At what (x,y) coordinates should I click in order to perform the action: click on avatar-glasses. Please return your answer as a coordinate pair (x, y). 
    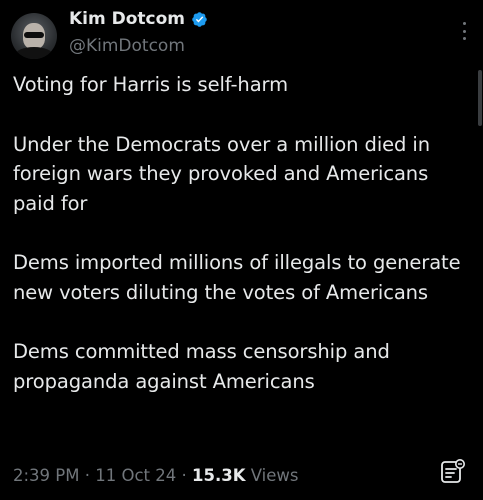
    Looking at the image, I should click on (34, 35).